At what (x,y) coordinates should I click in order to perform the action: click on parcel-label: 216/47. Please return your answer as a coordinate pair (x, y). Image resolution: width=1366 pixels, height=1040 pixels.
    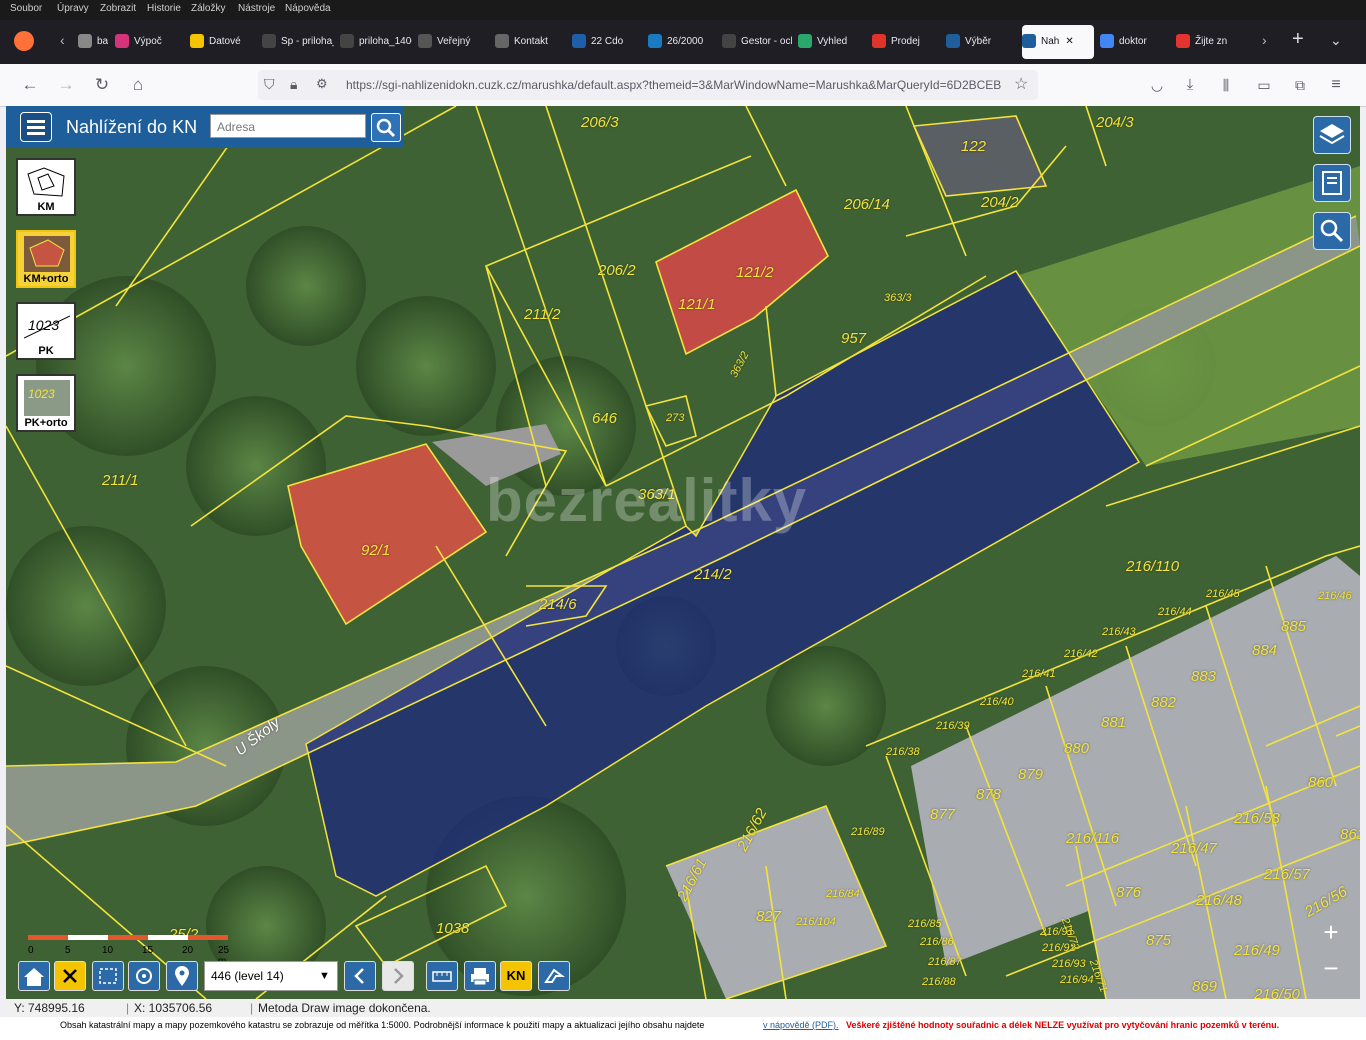
    Looking at the image, I should click on (1194, 848).